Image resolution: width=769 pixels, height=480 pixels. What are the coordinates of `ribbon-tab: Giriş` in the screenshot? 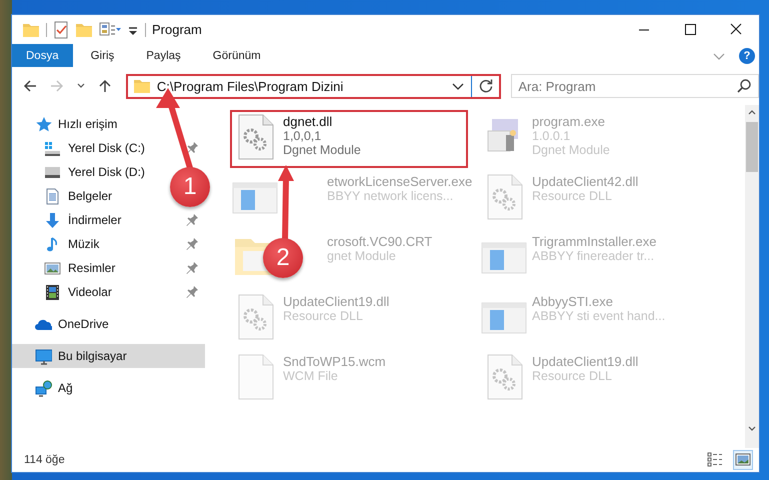 It's located at (102, 55).